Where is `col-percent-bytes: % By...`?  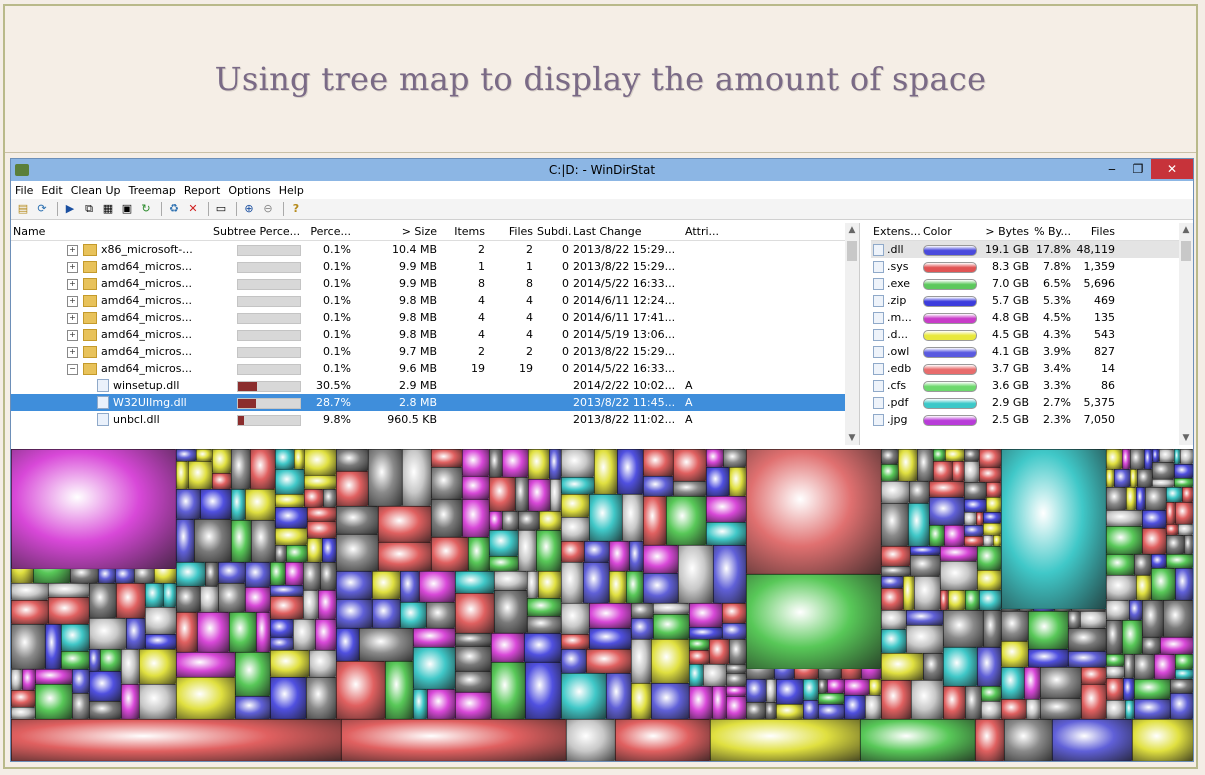
col-percent-bytes: % By... is located at coordinates (1052, 231).